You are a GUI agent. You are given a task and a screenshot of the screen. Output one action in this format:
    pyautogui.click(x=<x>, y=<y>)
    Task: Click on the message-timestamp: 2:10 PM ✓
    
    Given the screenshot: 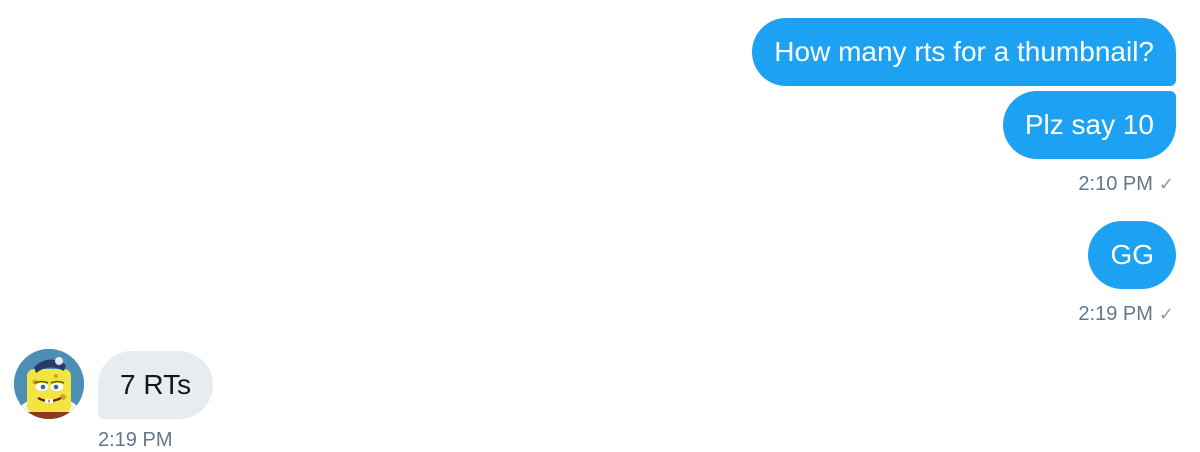 What is the action you would take?
    pyautogui.click(x=1126, y=184)
    